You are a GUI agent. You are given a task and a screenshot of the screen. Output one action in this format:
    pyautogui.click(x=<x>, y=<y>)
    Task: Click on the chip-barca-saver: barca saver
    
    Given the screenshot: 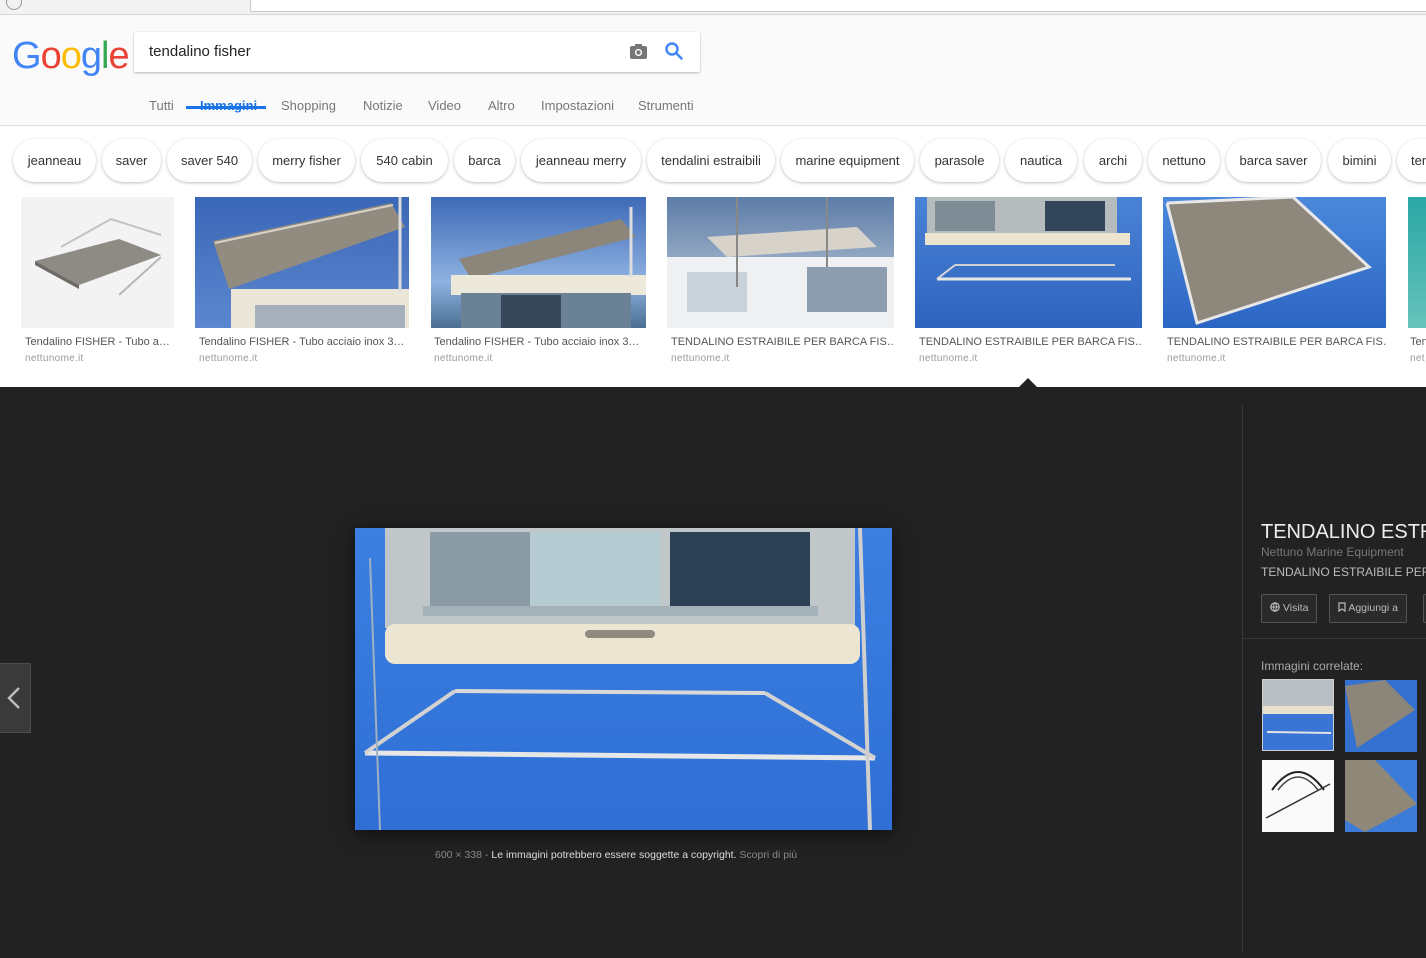 What is the action you would take?
    pyautogui.click(x=1273, y=160)
    